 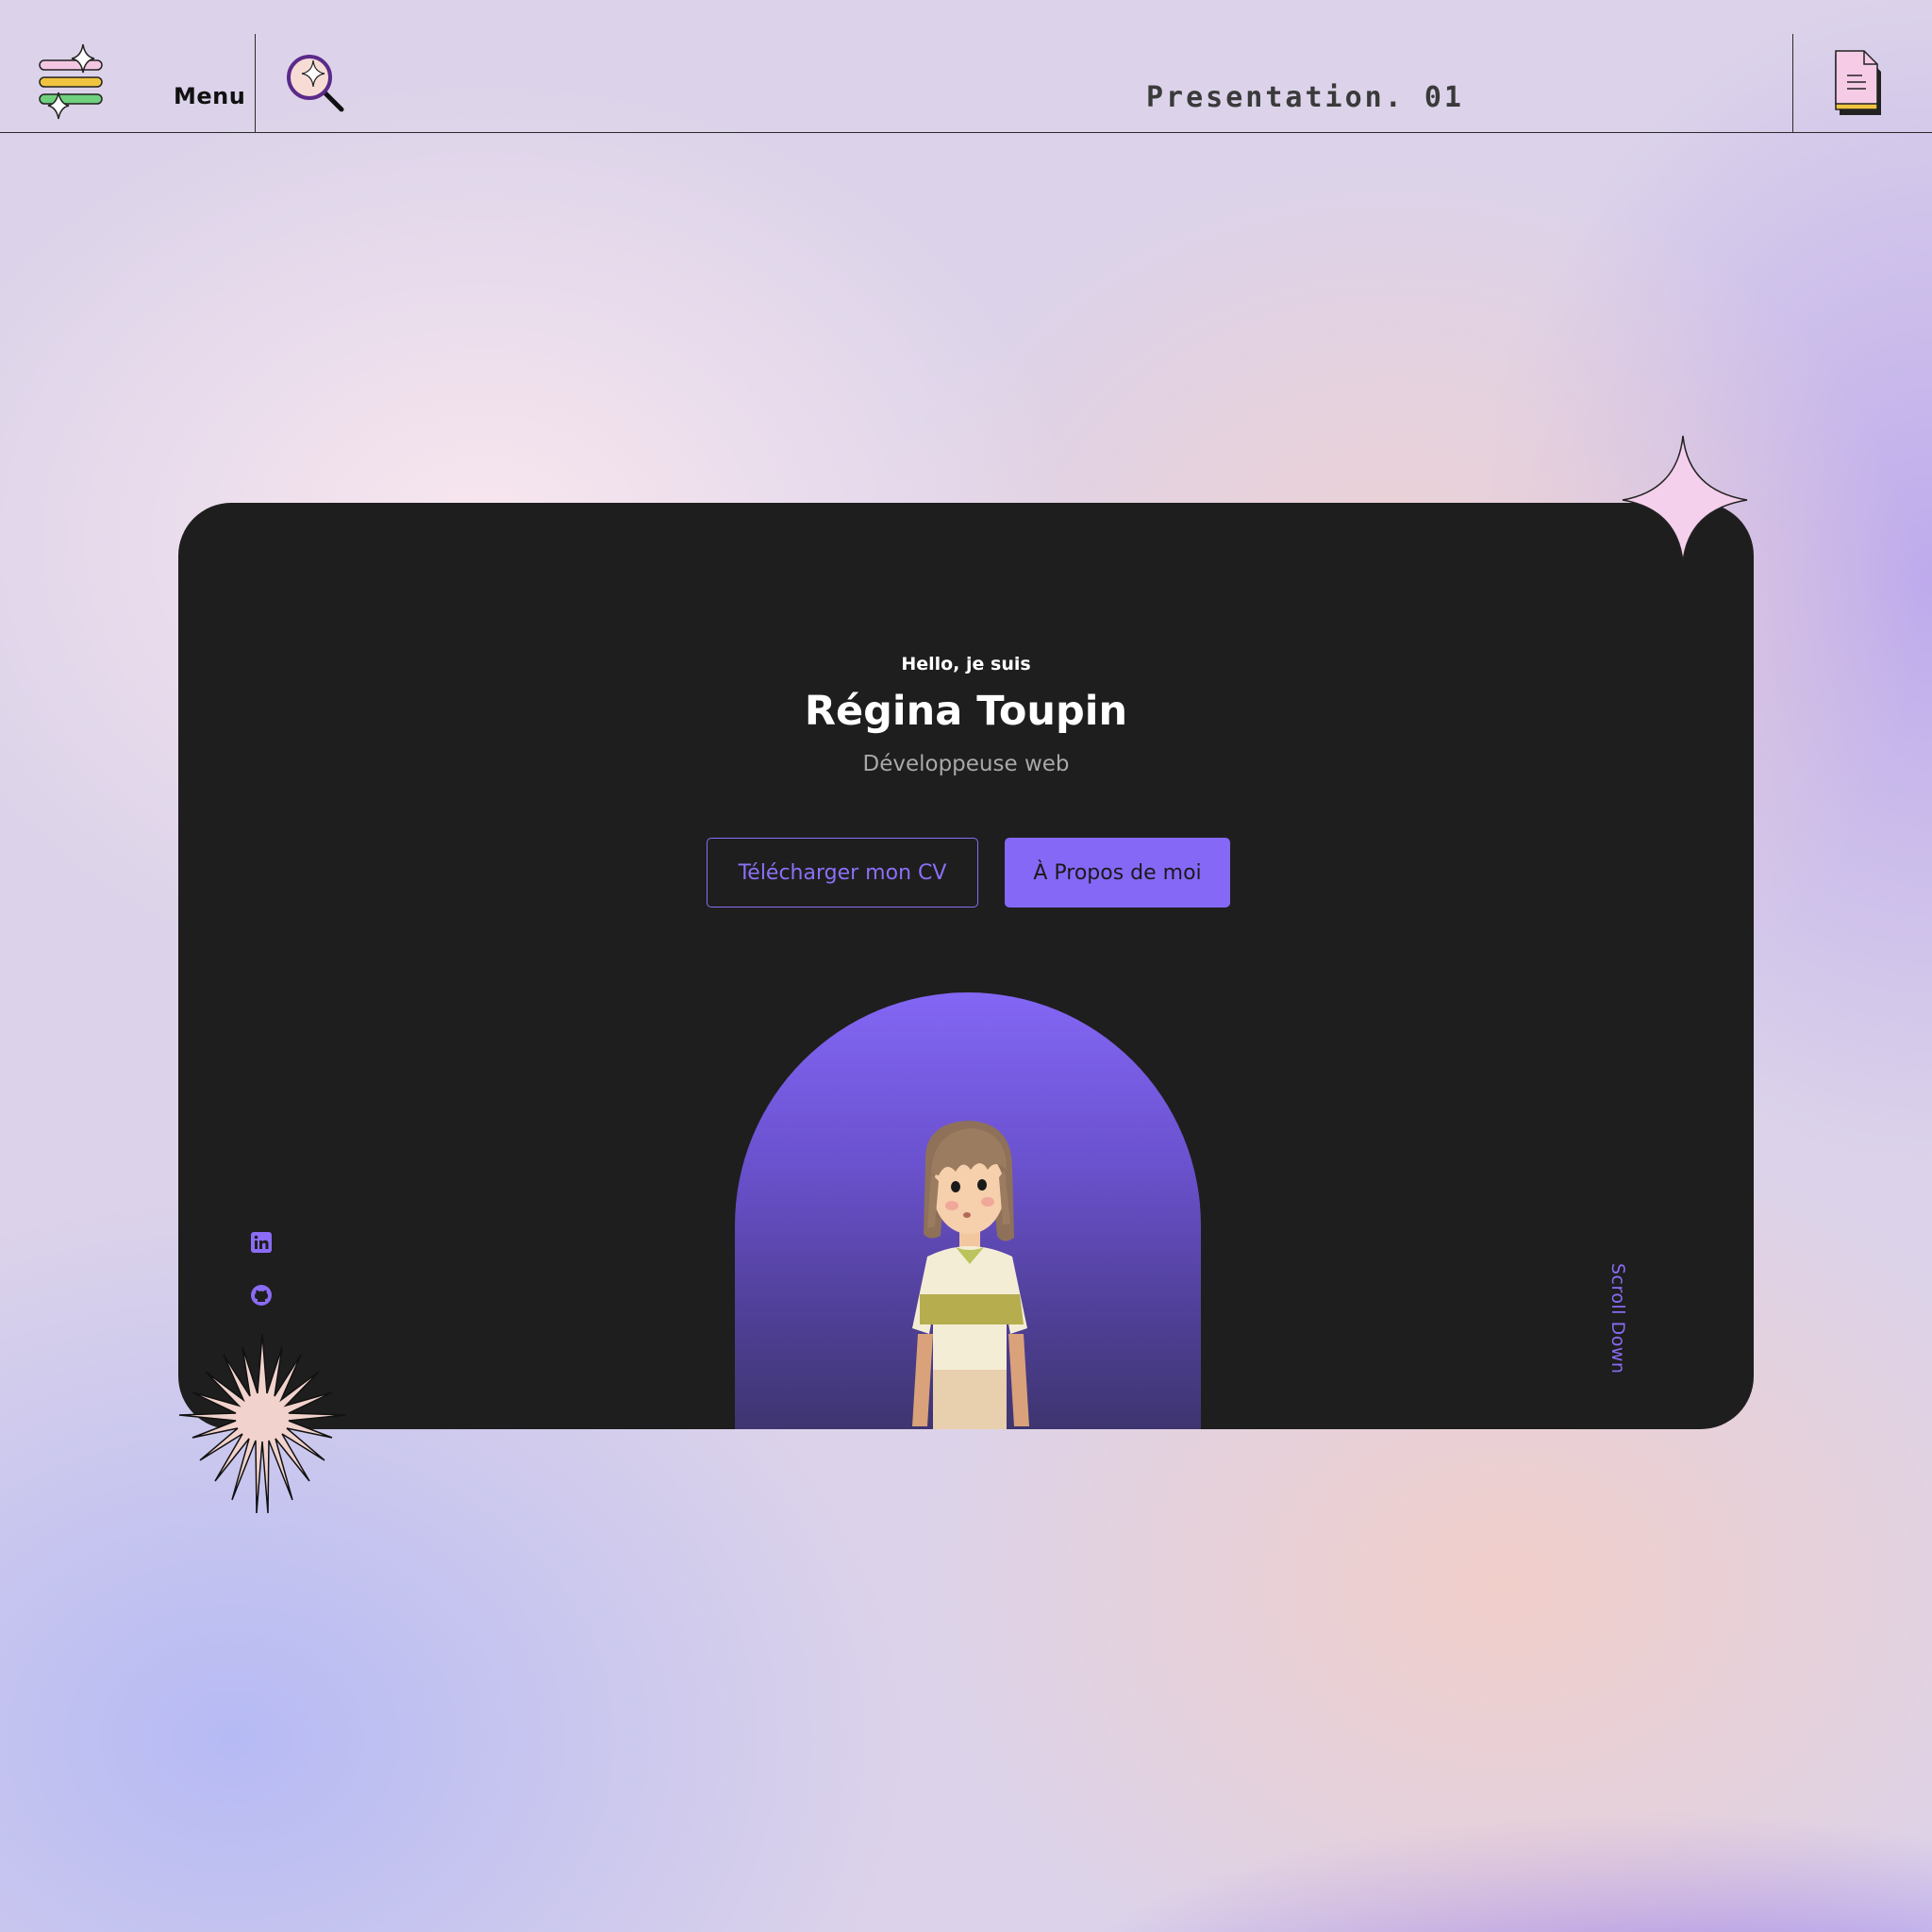 I want to click on linkedin-icon, so click(x=261, y=1243).